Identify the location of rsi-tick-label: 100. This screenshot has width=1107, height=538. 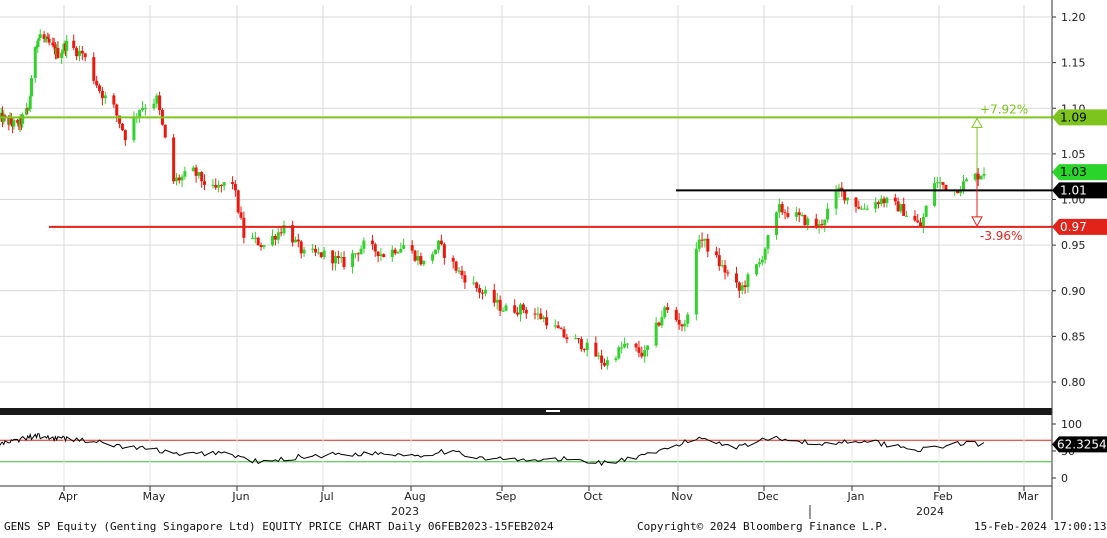
(1071, 424).